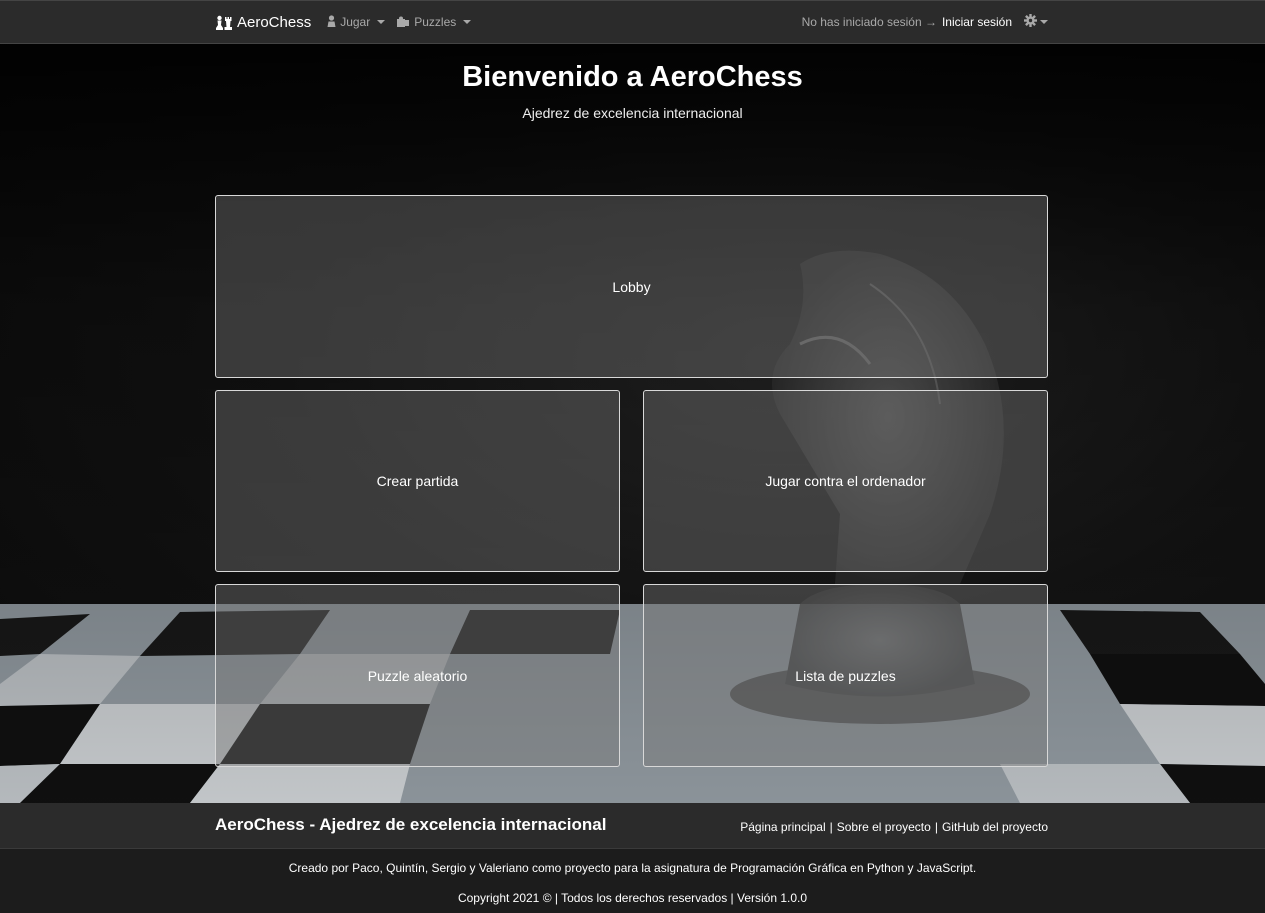  Describe the element at coordinates (977, 22) in the screenshot. I see `login-link: Iniciar sesión` at that location.